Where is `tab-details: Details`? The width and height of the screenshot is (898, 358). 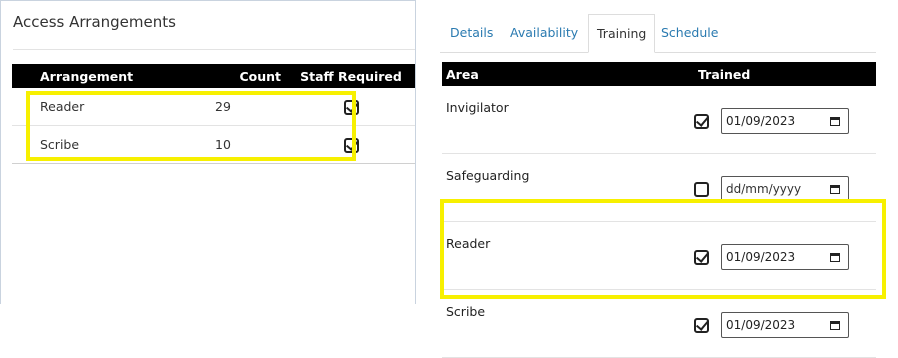 tab-details: Details is located at coordinates (471, 33).